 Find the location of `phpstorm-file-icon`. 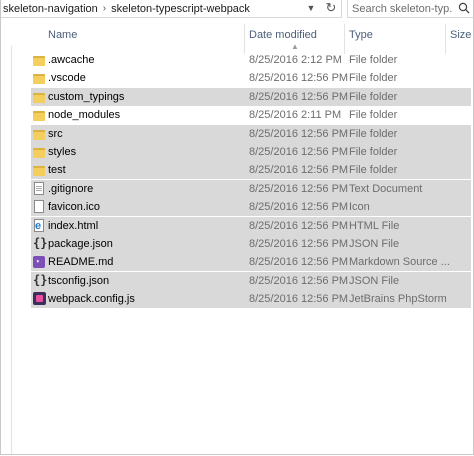

phpstorm-file-icon is located at coordinates (40, 299).